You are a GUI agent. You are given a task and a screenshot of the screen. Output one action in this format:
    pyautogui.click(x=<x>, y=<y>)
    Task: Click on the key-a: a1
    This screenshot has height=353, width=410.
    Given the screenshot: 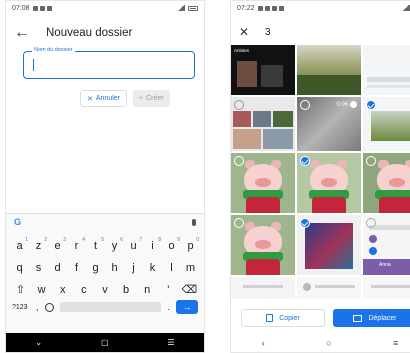 What is the action you would take?
    pyautogui.click(x=19, y=244)
    